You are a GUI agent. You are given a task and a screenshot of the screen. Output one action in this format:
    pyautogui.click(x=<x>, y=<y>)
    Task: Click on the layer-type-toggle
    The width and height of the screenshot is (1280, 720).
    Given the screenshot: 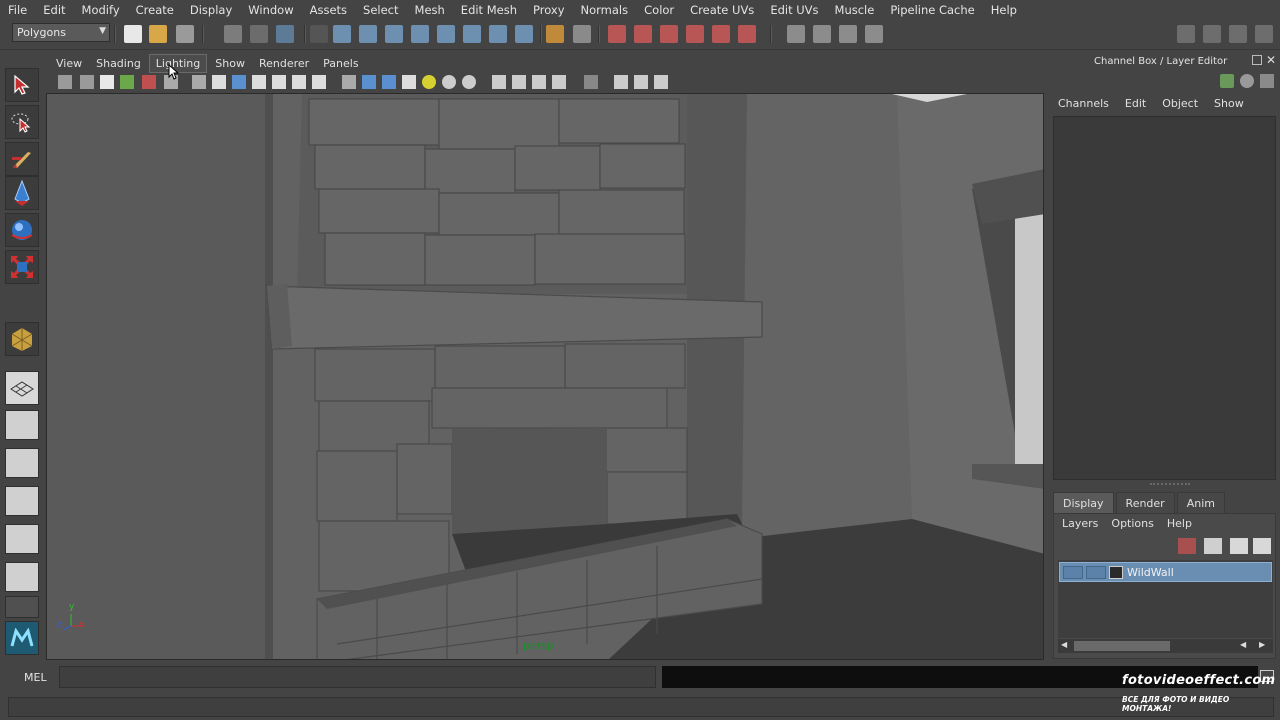 What is the action you would take?
    pyautogui.click(x=1096, y=572)
    